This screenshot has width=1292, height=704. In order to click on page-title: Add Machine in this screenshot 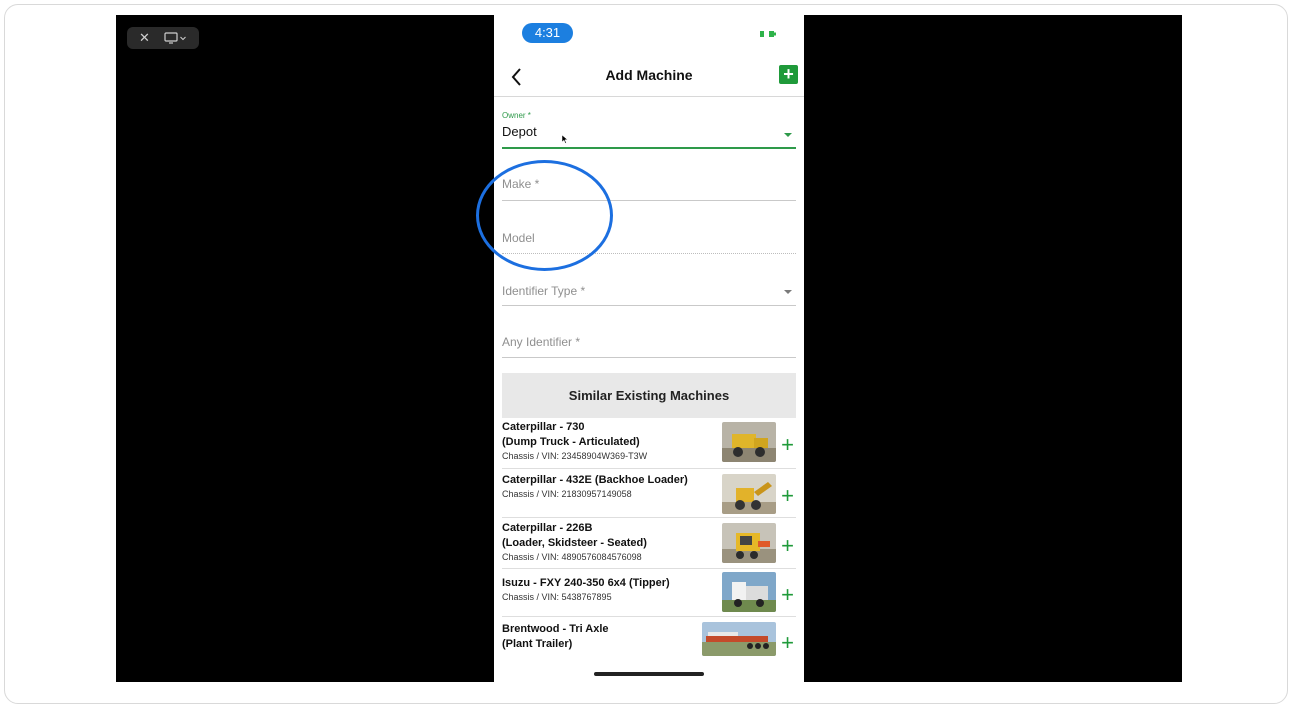, I will do `click(649, 75)`.